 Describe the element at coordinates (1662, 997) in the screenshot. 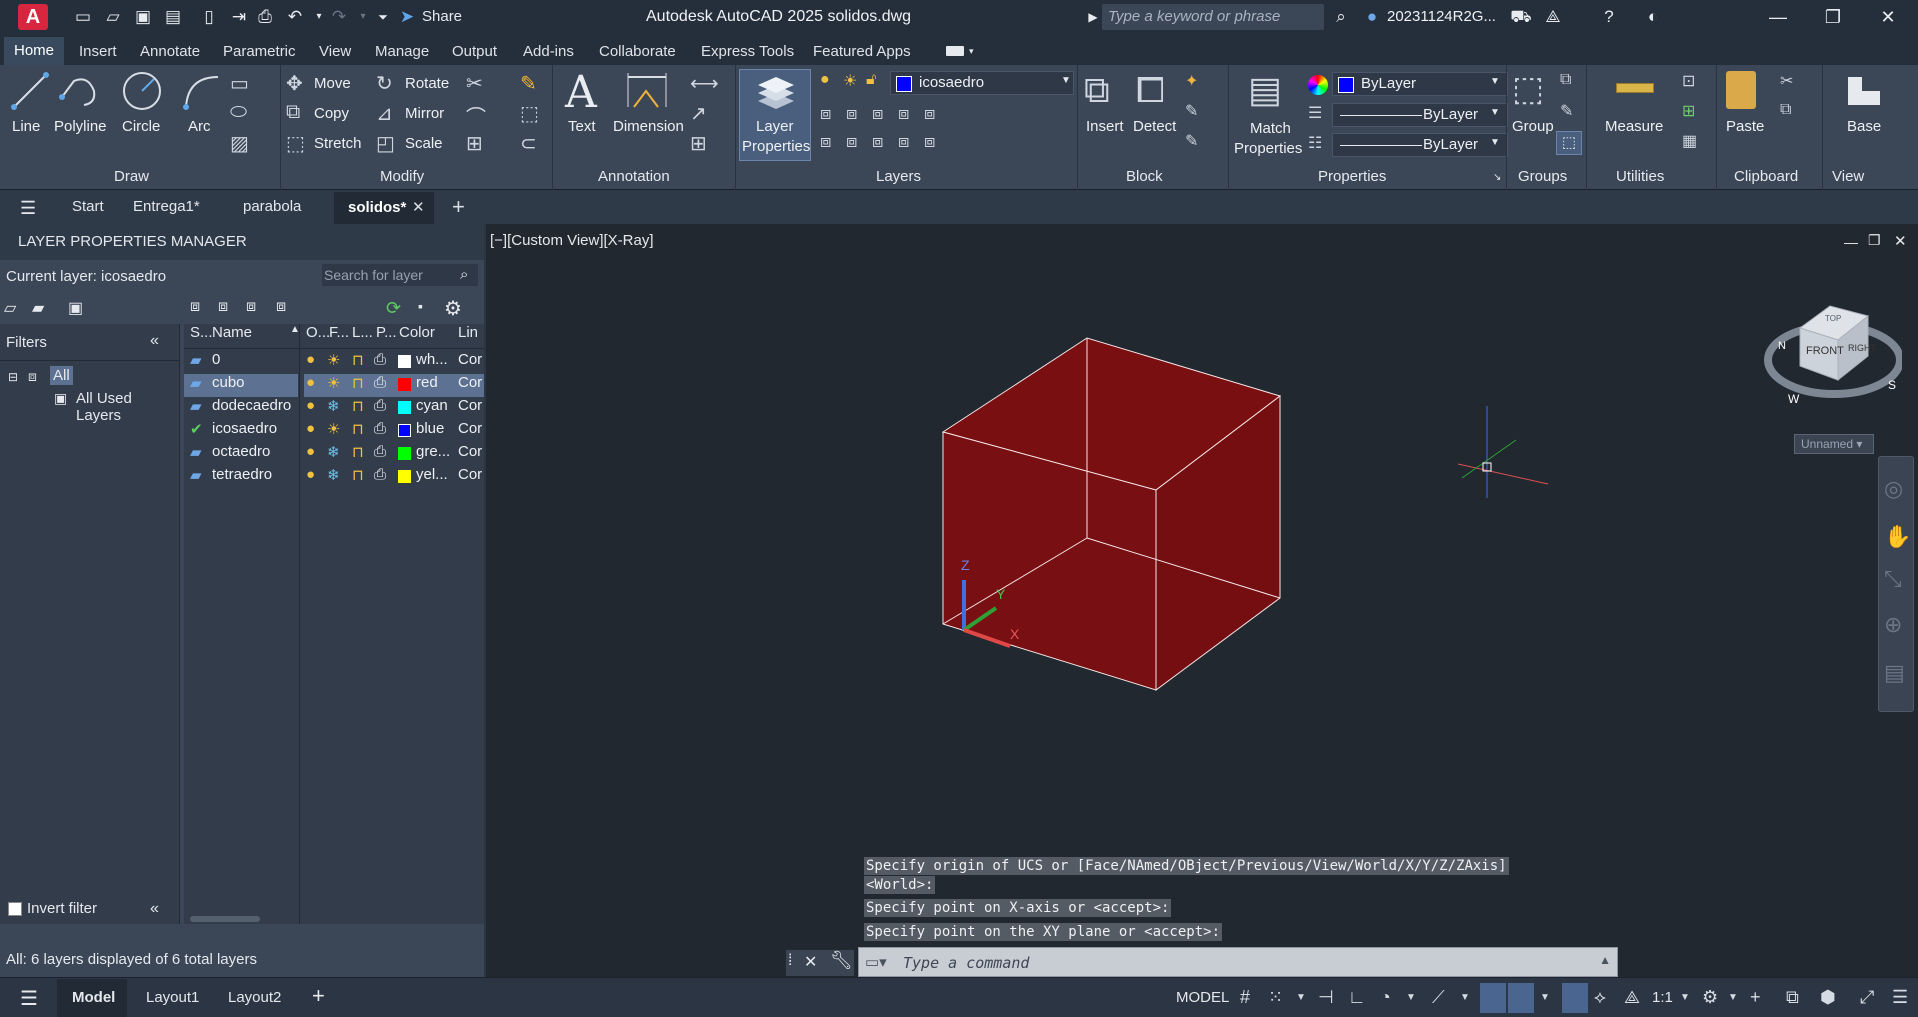

I see `annotation-scale-value: 1:1` at that location.